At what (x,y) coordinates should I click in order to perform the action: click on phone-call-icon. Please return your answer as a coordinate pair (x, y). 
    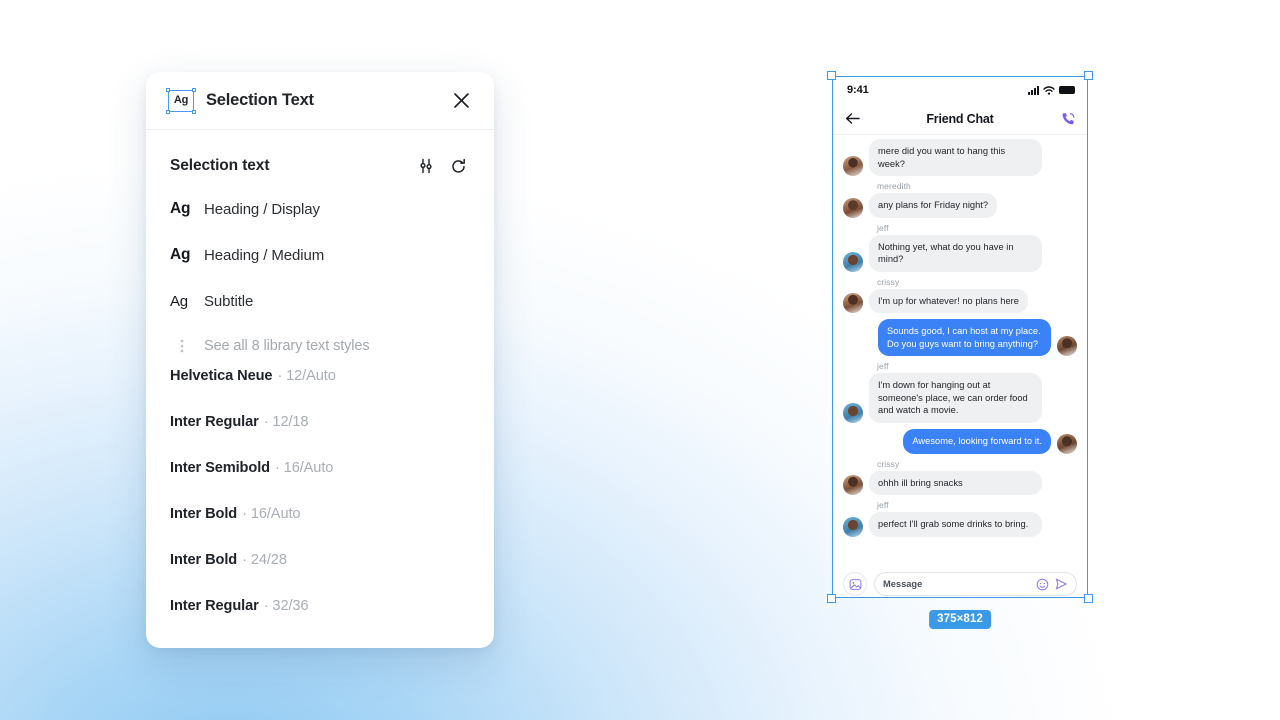
    Looking at the image, I should click on (1068, 118).